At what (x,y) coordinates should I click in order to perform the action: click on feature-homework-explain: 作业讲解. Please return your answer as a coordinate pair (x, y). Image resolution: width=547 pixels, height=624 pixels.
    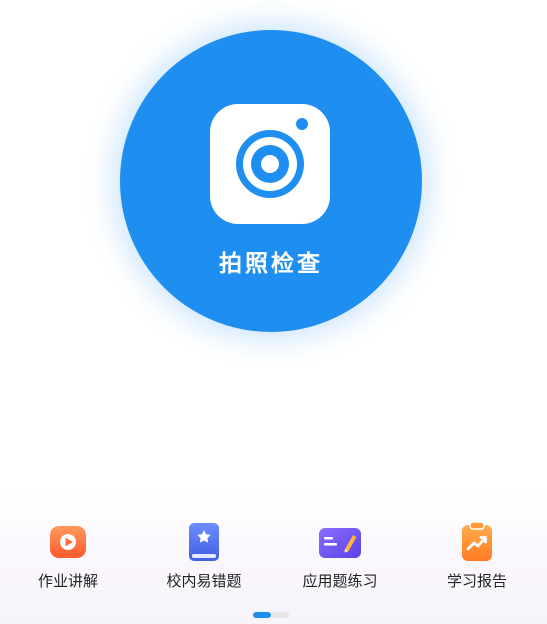
    Looking at the image, I should click on (68, 553).